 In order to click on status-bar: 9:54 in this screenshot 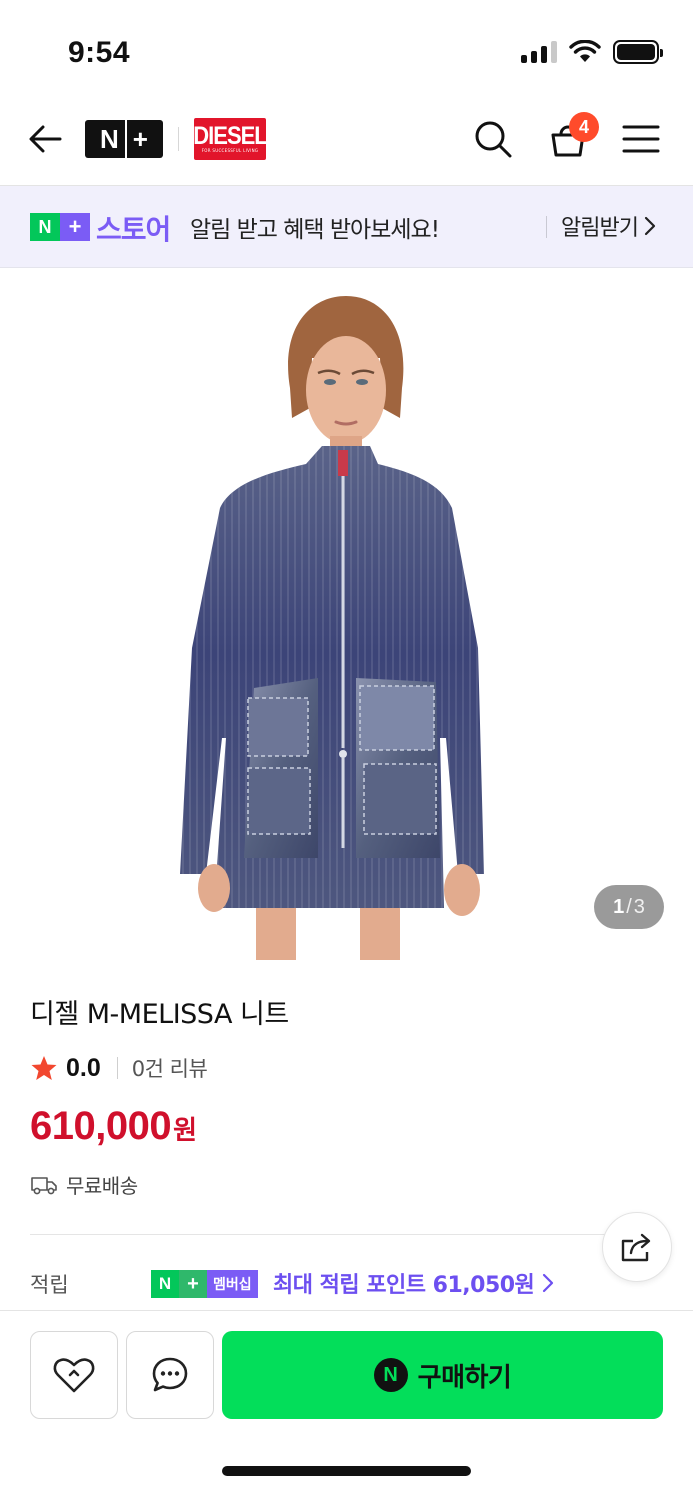, I will do `click(346, 50)`.